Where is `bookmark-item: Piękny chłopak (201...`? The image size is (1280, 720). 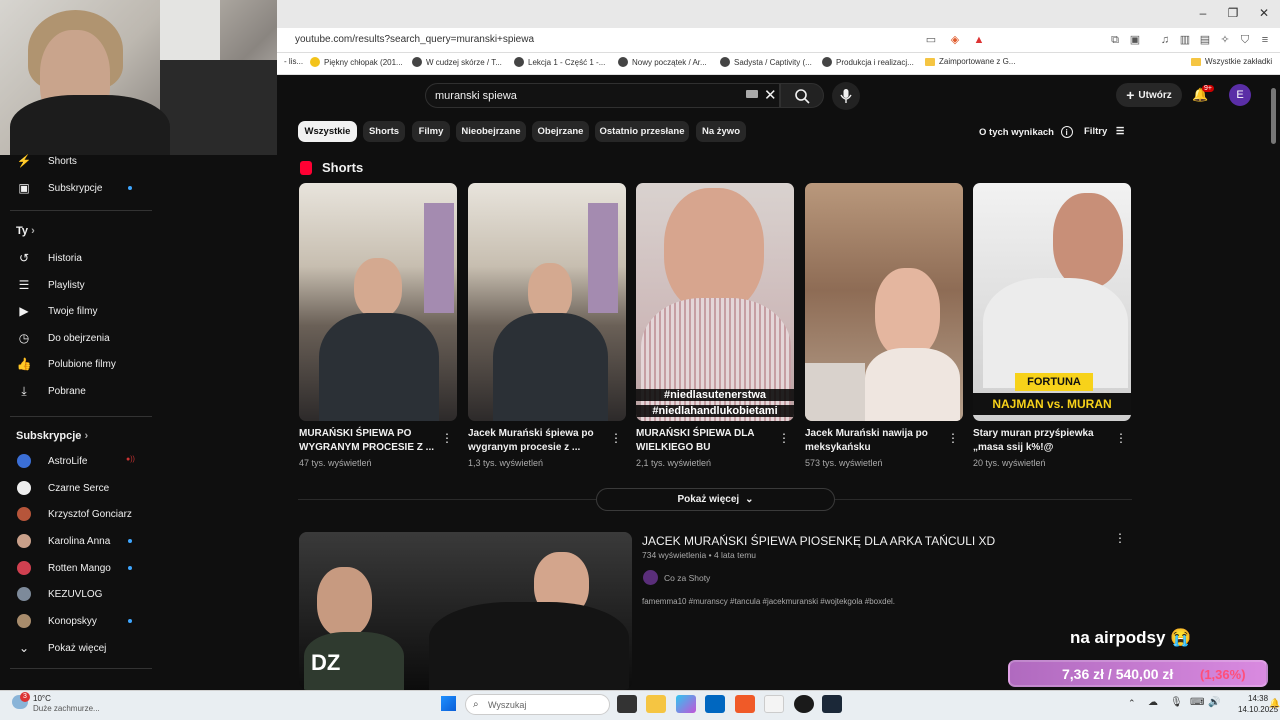
bookmark-item: Piękny chłopak (201... is located at coordinates (356, 62).